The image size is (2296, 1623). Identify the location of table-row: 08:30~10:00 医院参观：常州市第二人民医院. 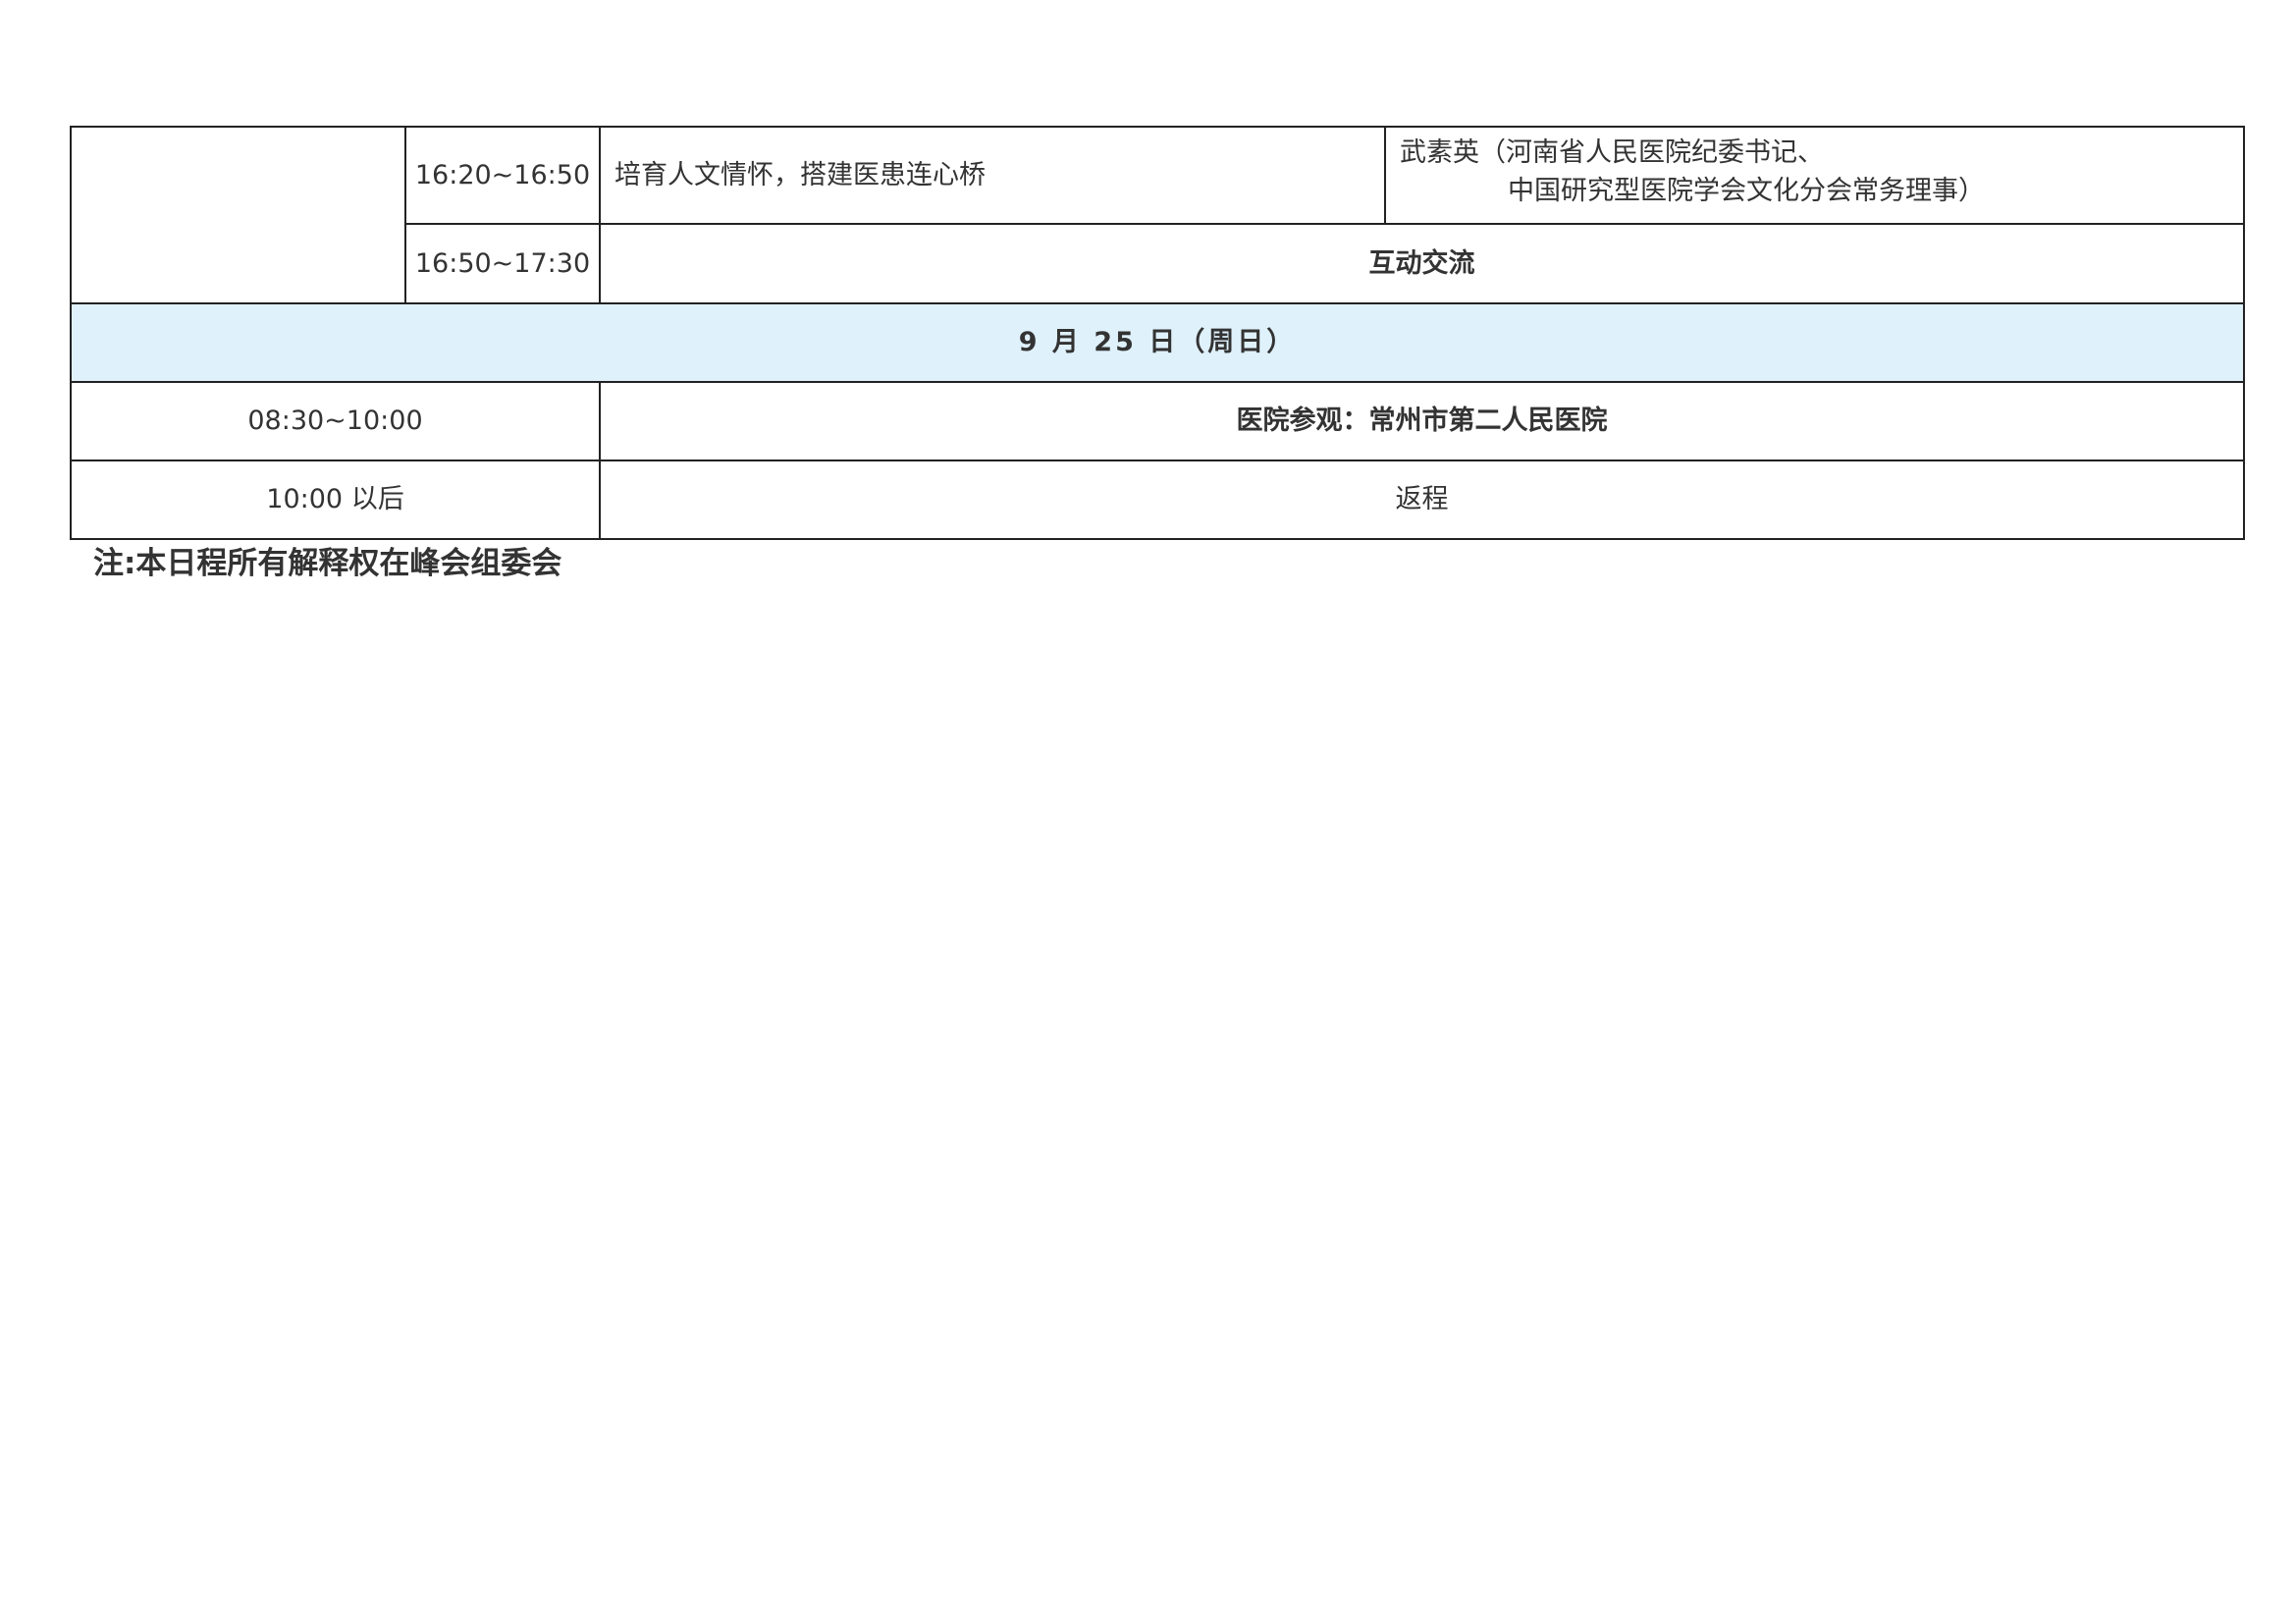
(1157, 421).